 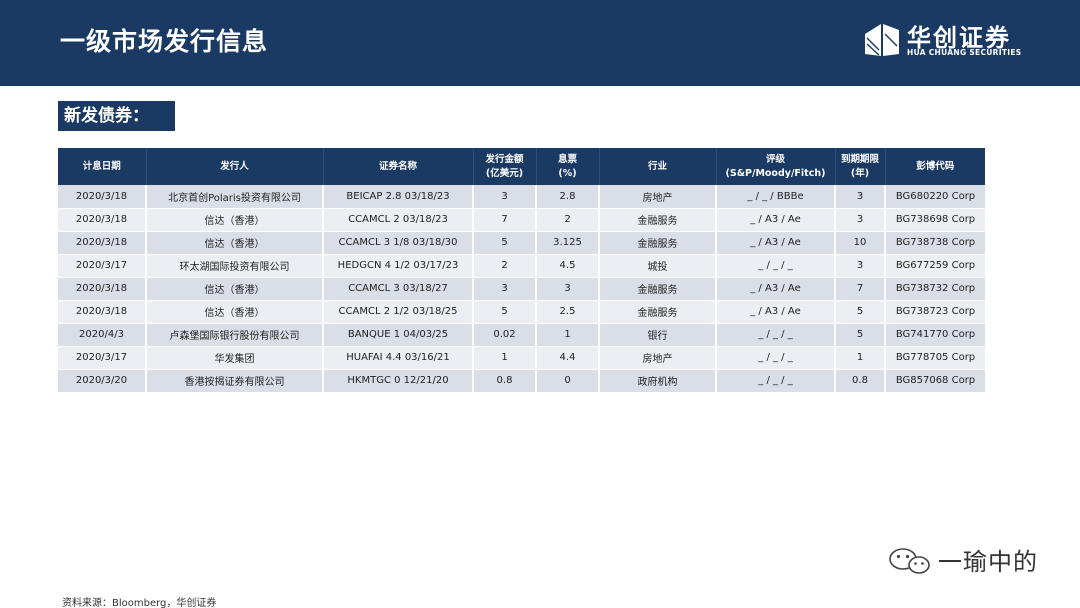 What do you see at coordinates (935, 166) in the screenshot?
I see `column-header-line: 彭博代码` at bounding box center [935, 166].